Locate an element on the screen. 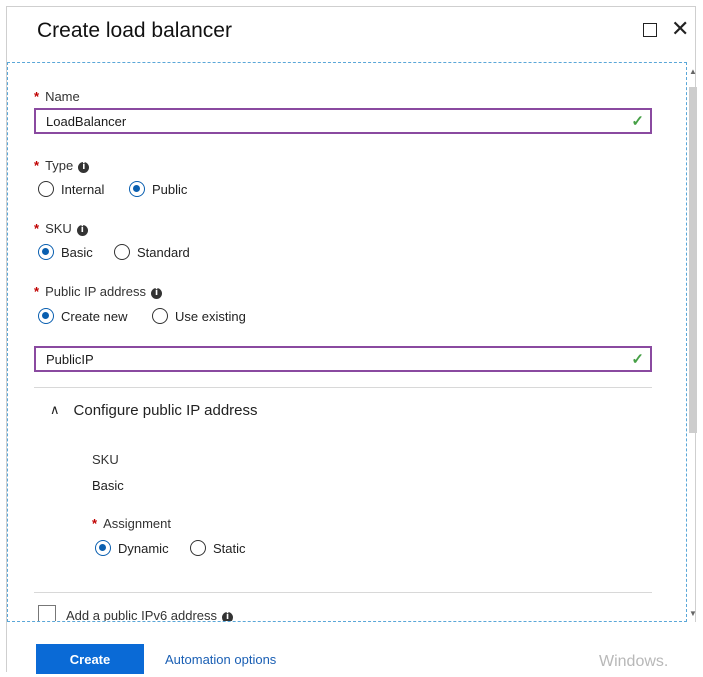 The height and width of the screenshot is (677, 703). create-button: Create is located at coordinates (90, 659).